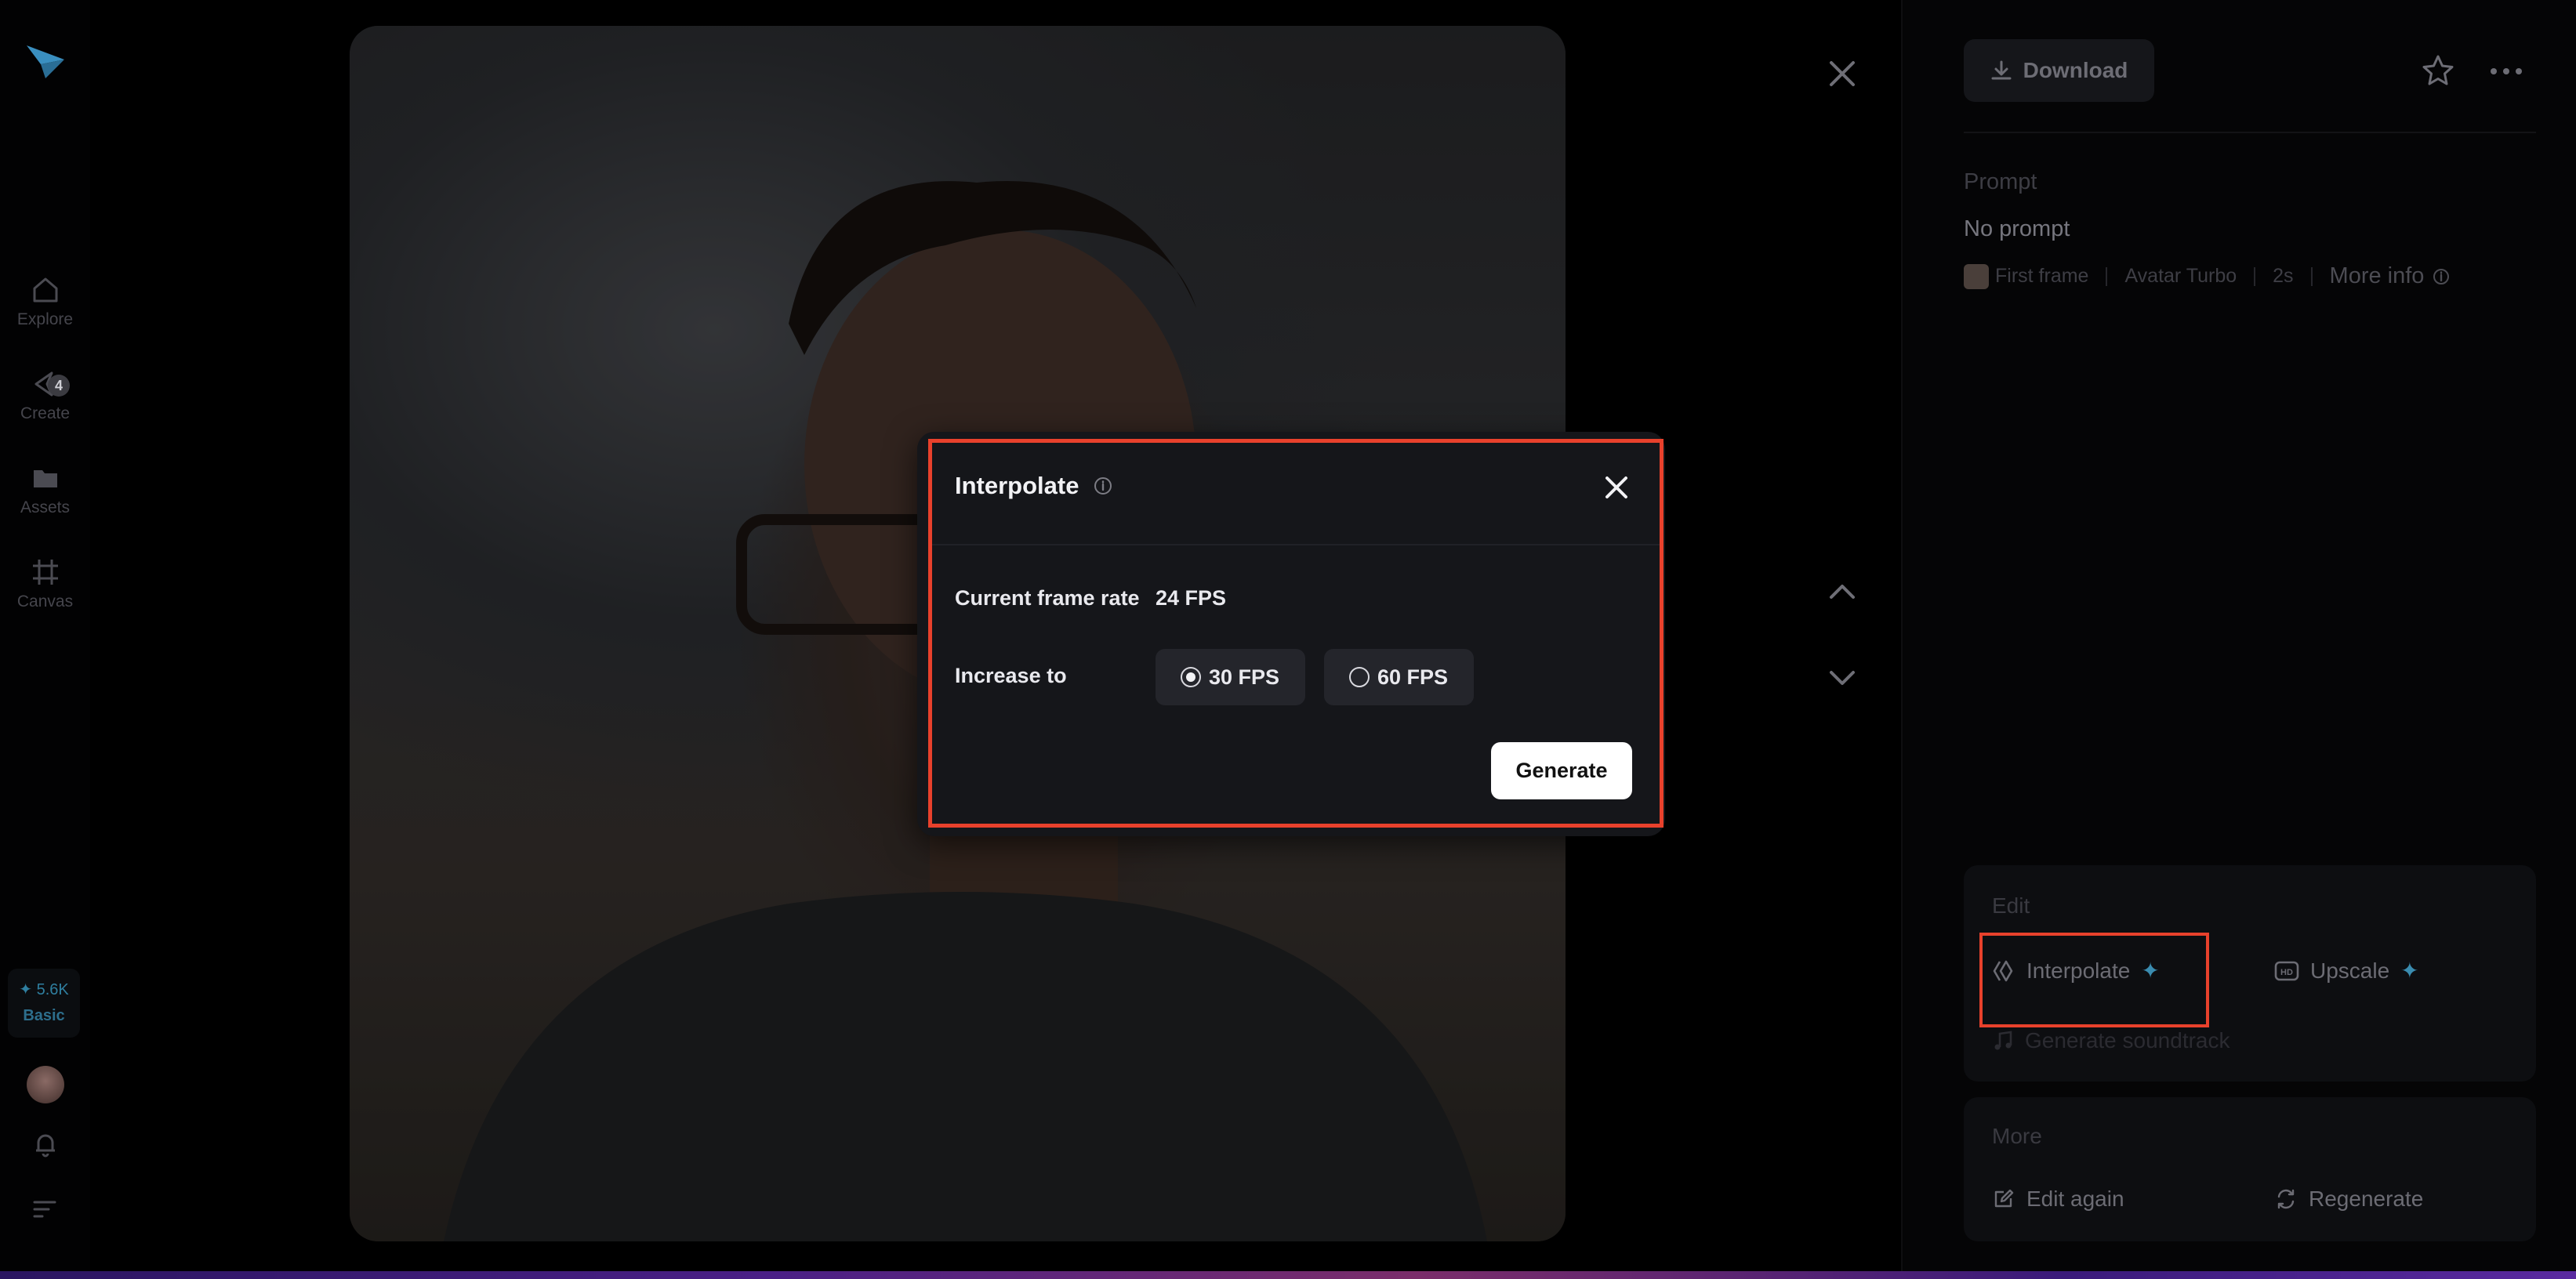  What do you see at coordinates (45, 395) in the screenshot?
I see `sidebar-item-create: 4 Create` at bounding box center [45, 395].